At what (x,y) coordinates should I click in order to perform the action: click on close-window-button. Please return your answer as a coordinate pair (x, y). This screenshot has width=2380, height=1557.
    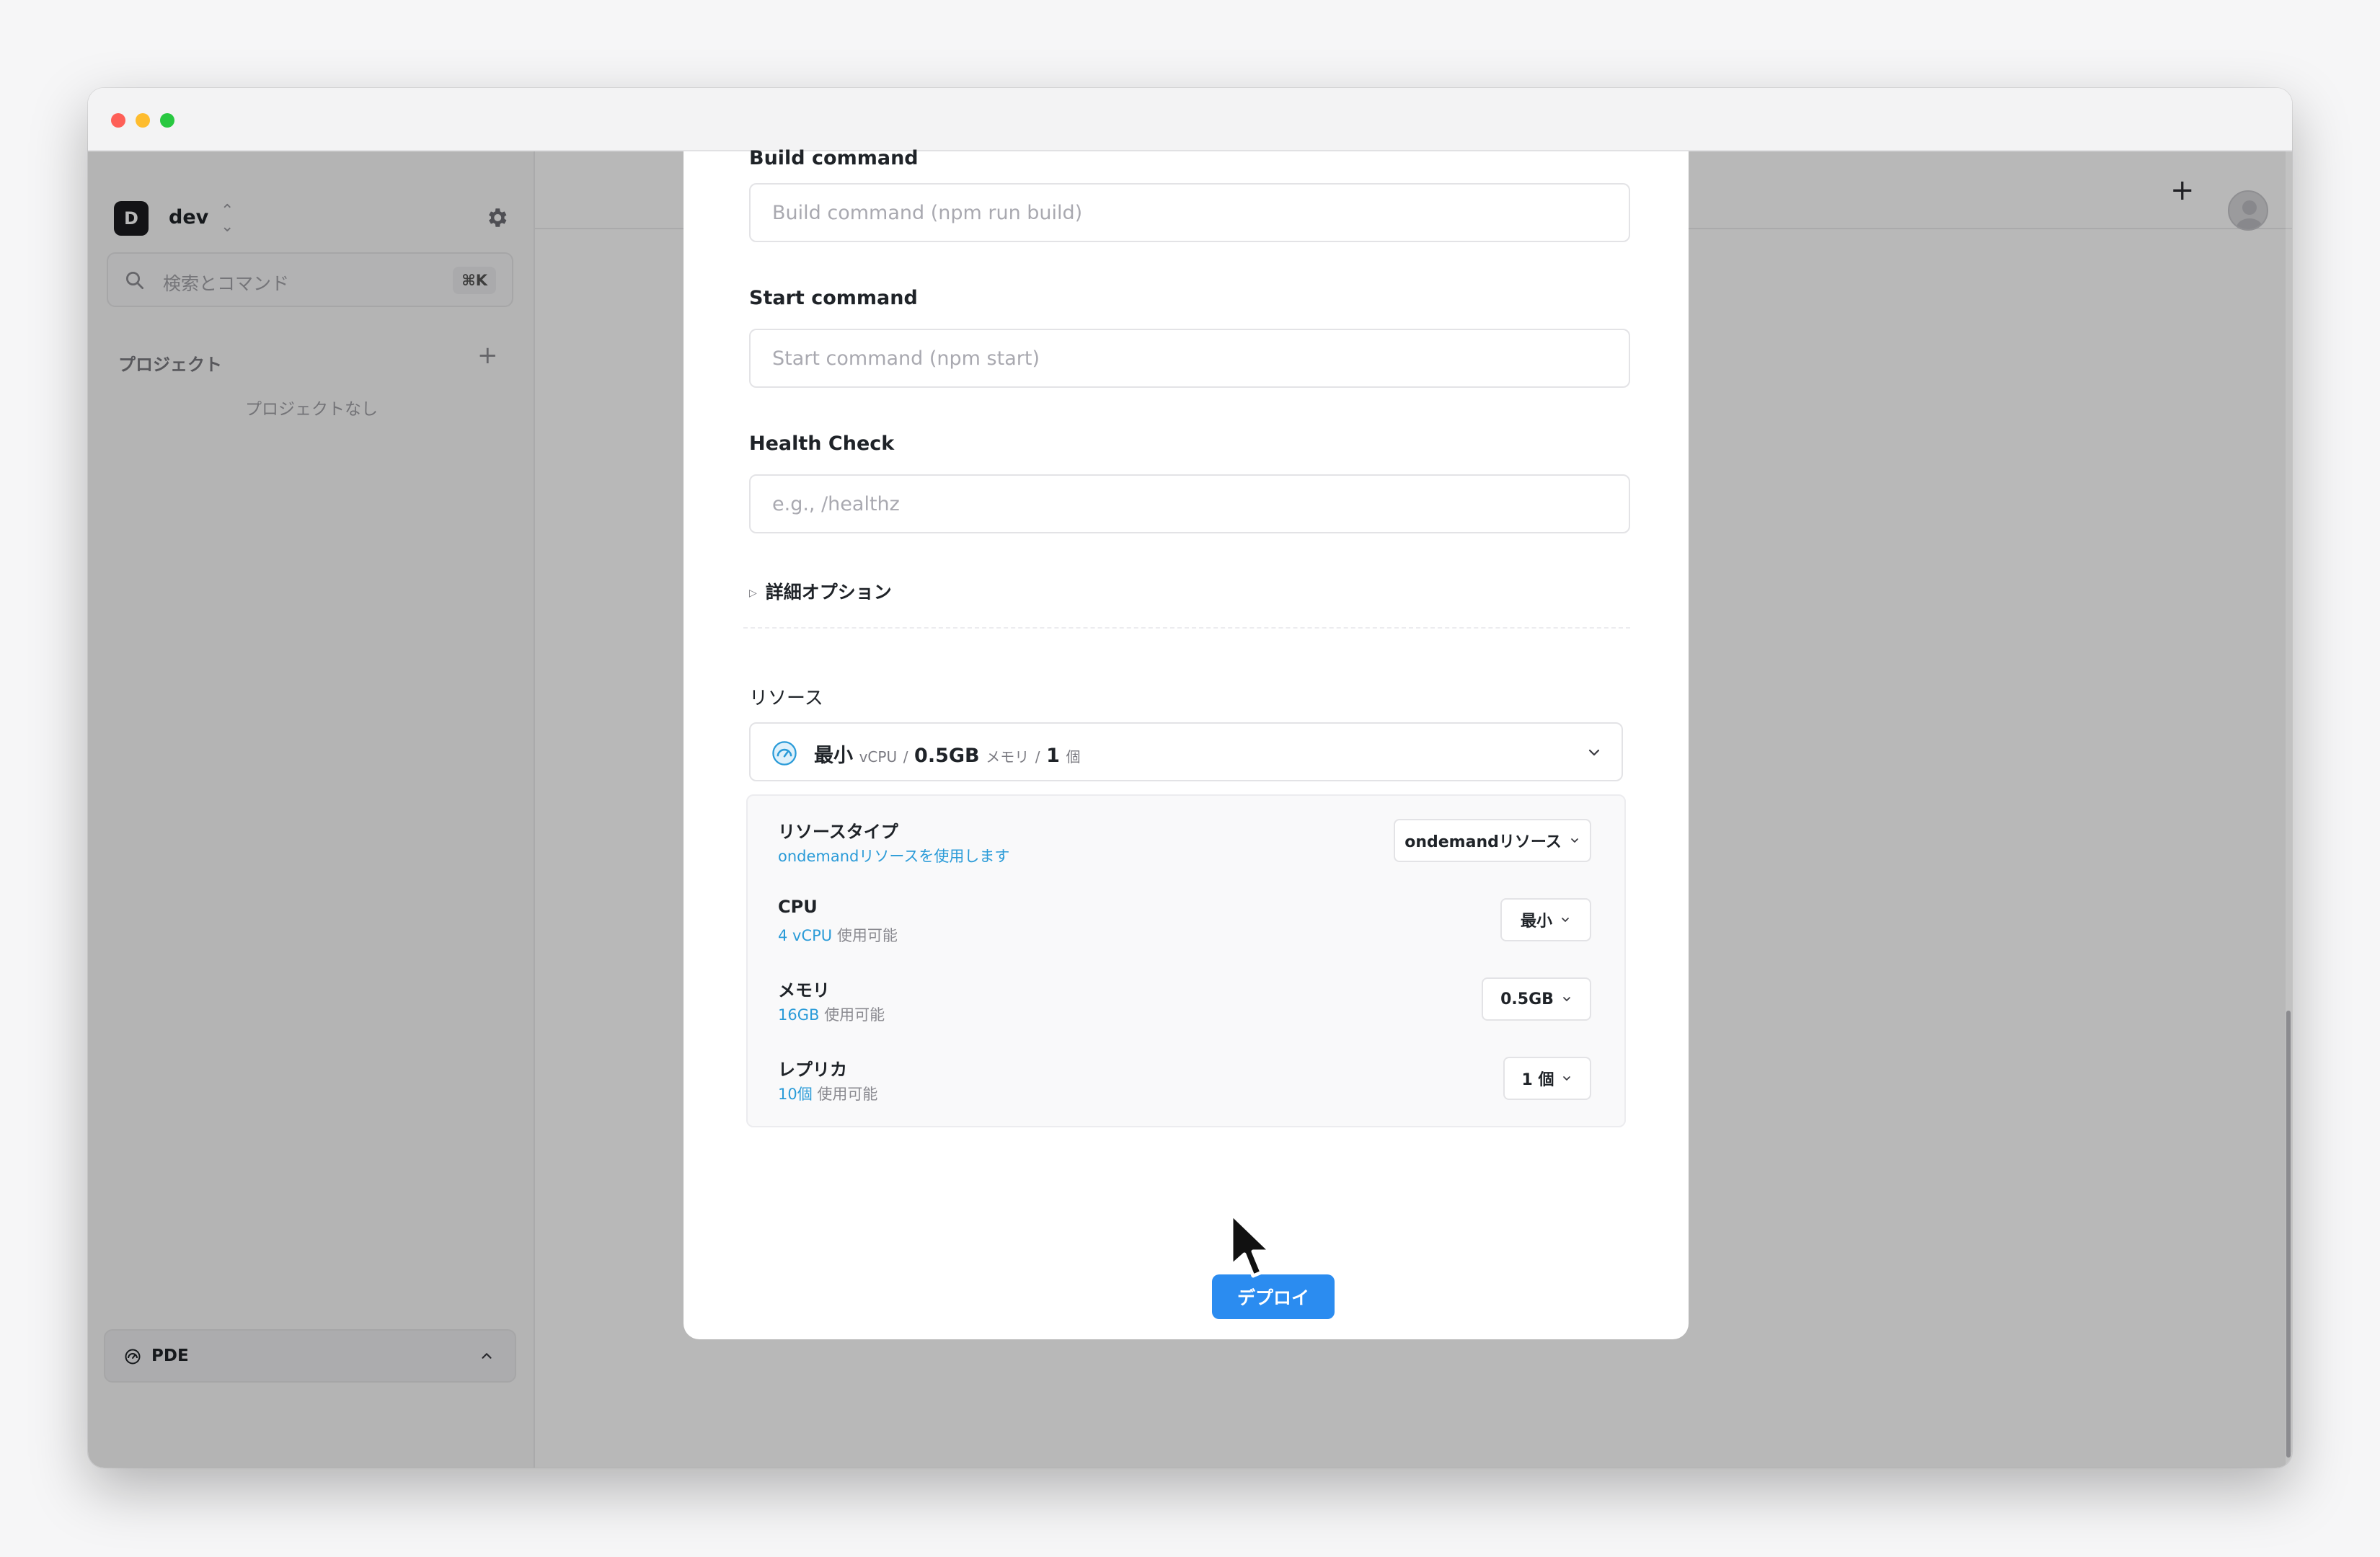
    Looking at the image, I should click on (118, 120).